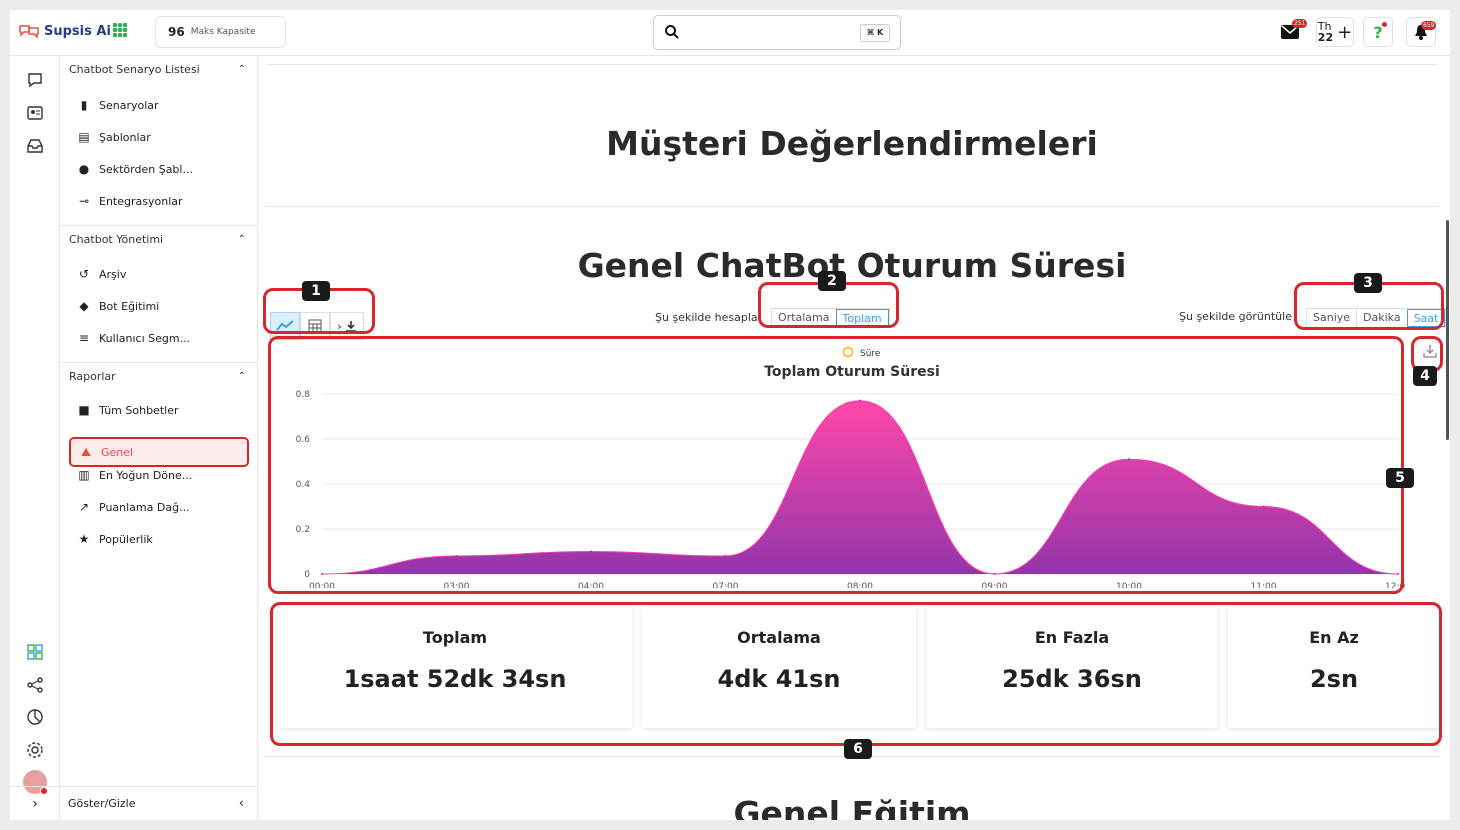 The image size is (1460, 830). I want to click on trend-icon: ↗, so click(84, 507).